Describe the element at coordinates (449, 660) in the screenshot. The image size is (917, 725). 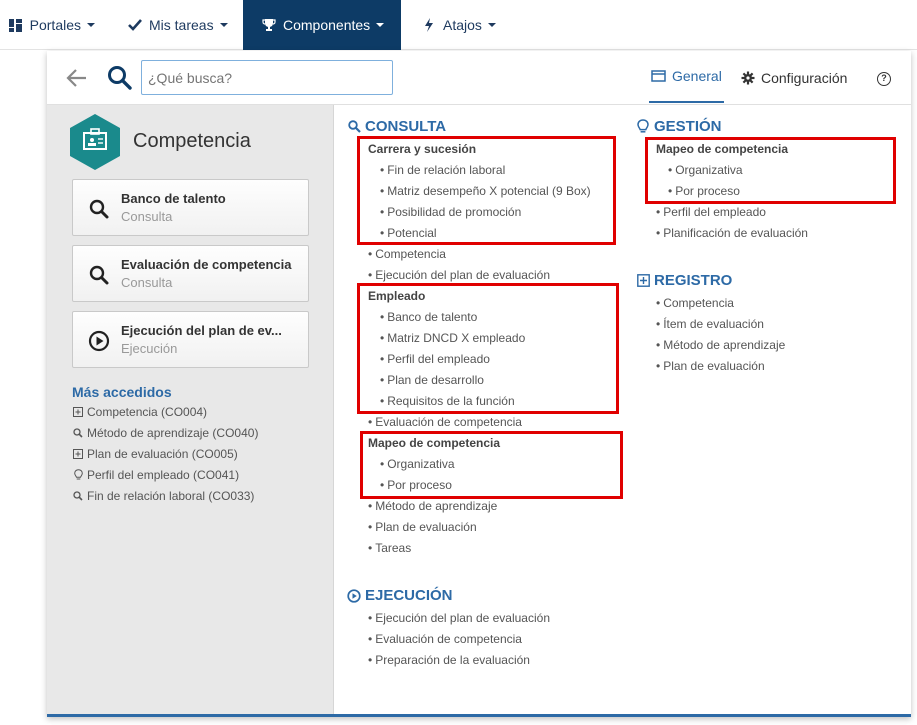
I see `menu-item: Preparación de la evaluación` at that location.